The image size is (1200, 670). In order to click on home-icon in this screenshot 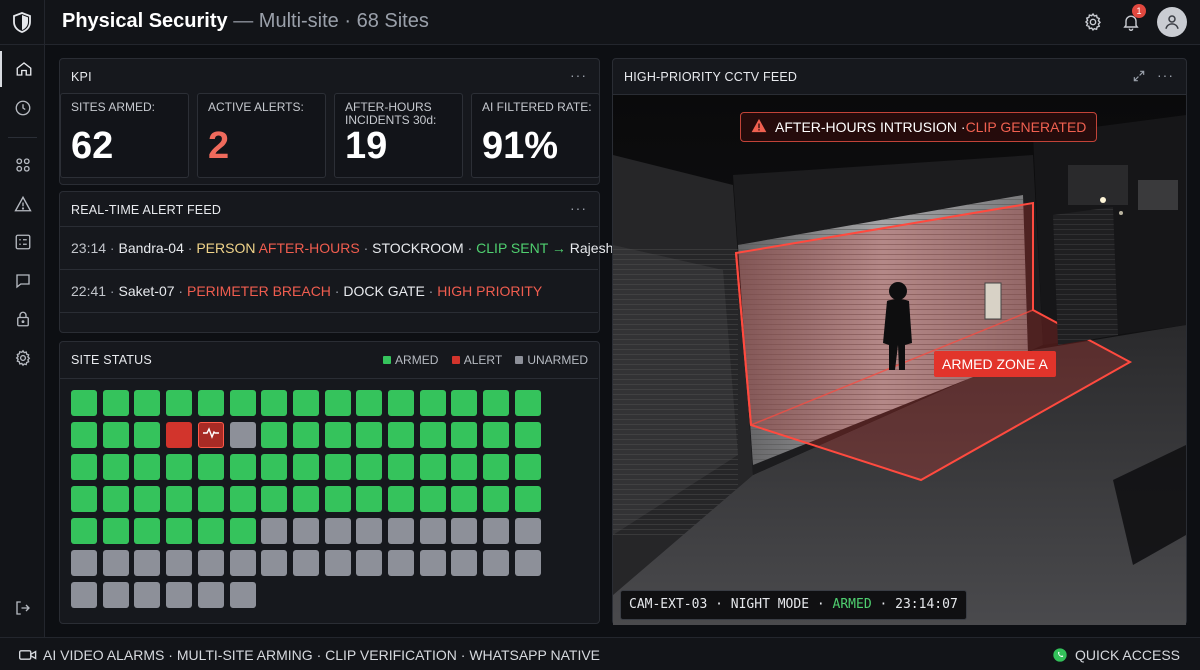, I will do `click(22, 69)`.